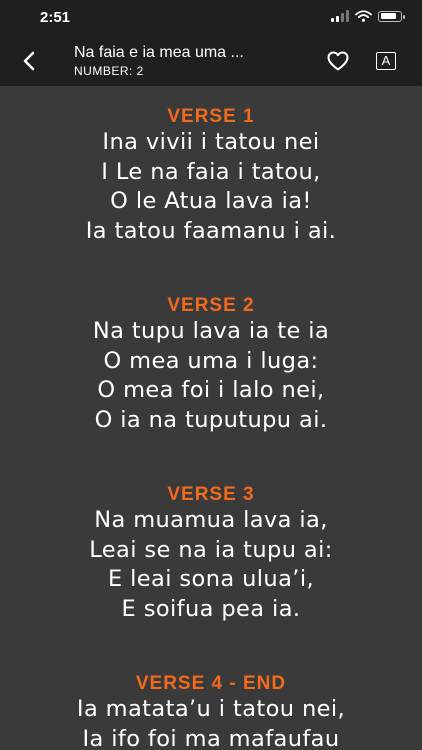 This screenshot has width=422, height=750. What do you see at coordinates (391, 16) in the screenshot?
I see `battery-icon` at bounding box center [391, 16].